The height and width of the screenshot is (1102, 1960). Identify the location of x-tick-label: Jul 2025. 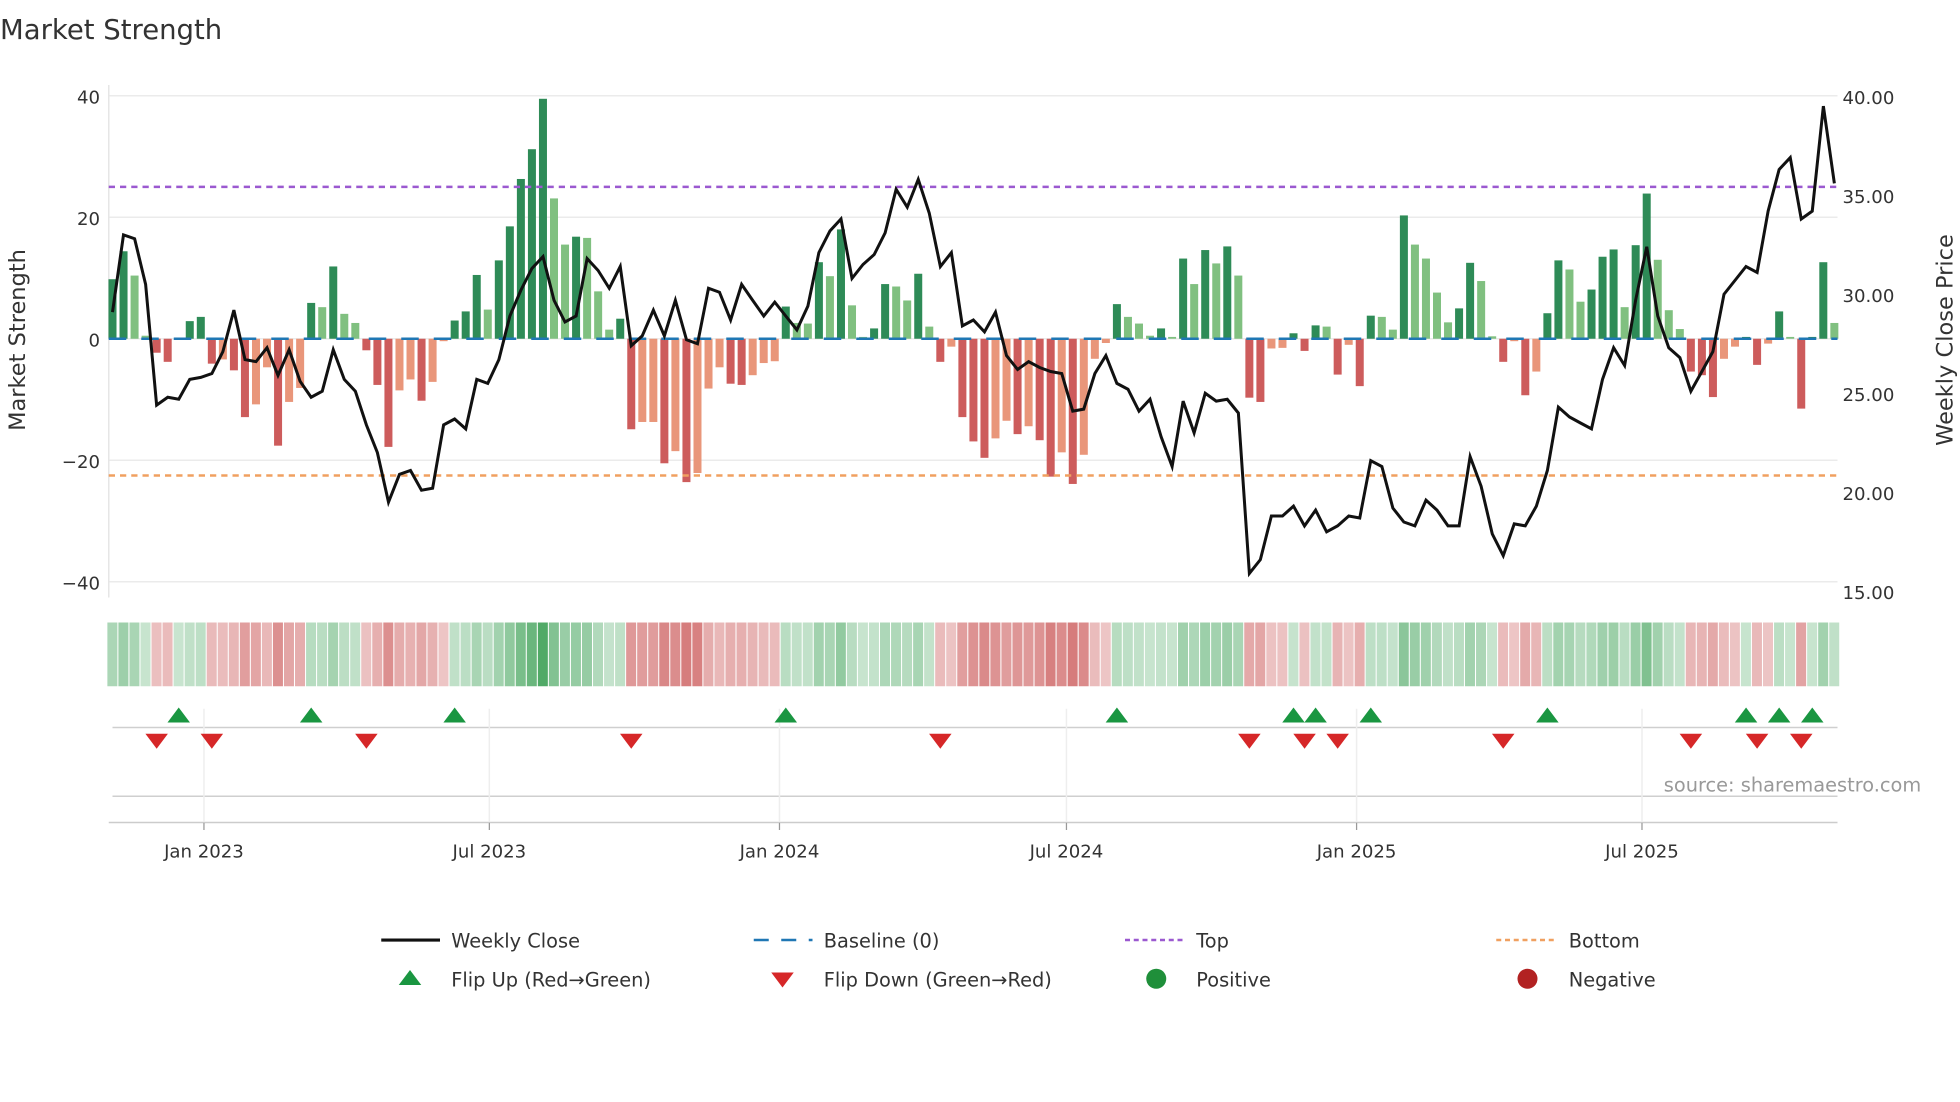
(1641, 852).